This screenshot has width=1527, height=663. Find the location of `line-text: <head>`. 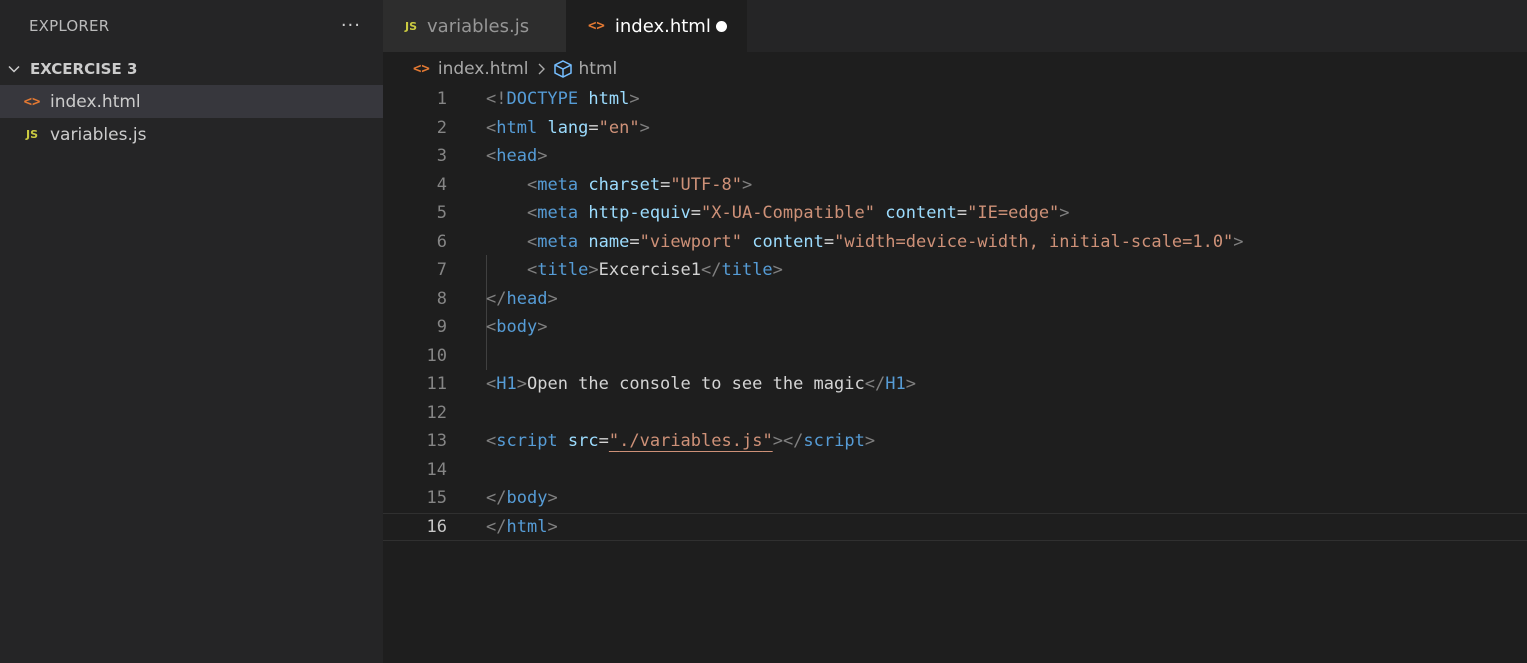

line-text: <head> is located at coordinates (517, 156).